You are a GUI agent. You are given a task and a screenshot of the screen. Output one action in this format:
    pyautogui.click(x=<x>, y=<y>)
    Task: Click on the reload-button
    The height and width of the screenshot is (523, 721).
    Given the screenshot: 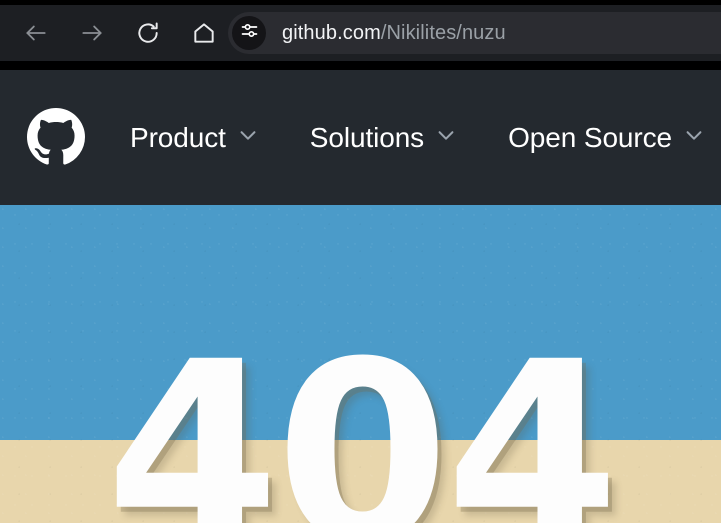 What is the action you would take?
    pyautogui.click(x=148, y=33)
    